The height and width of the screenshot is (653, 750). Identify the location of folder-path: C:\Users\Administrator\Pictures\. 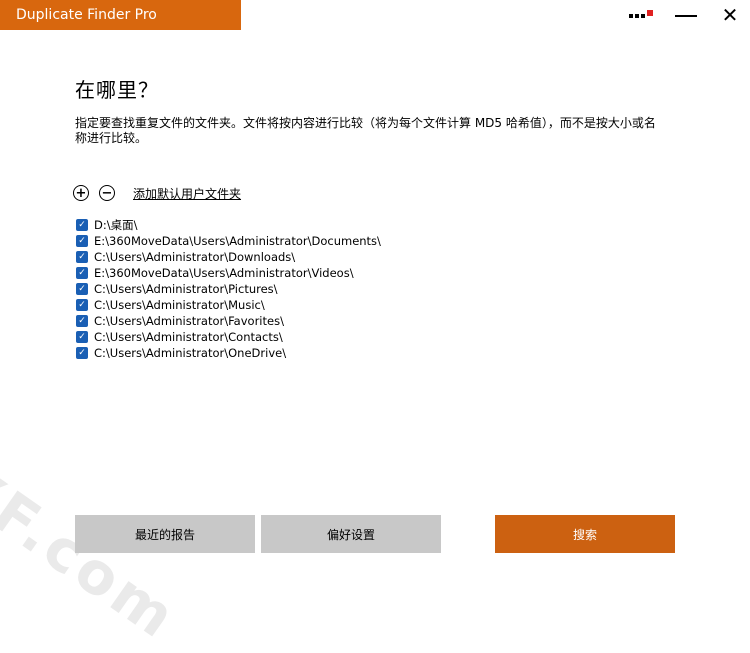
(186, 289).